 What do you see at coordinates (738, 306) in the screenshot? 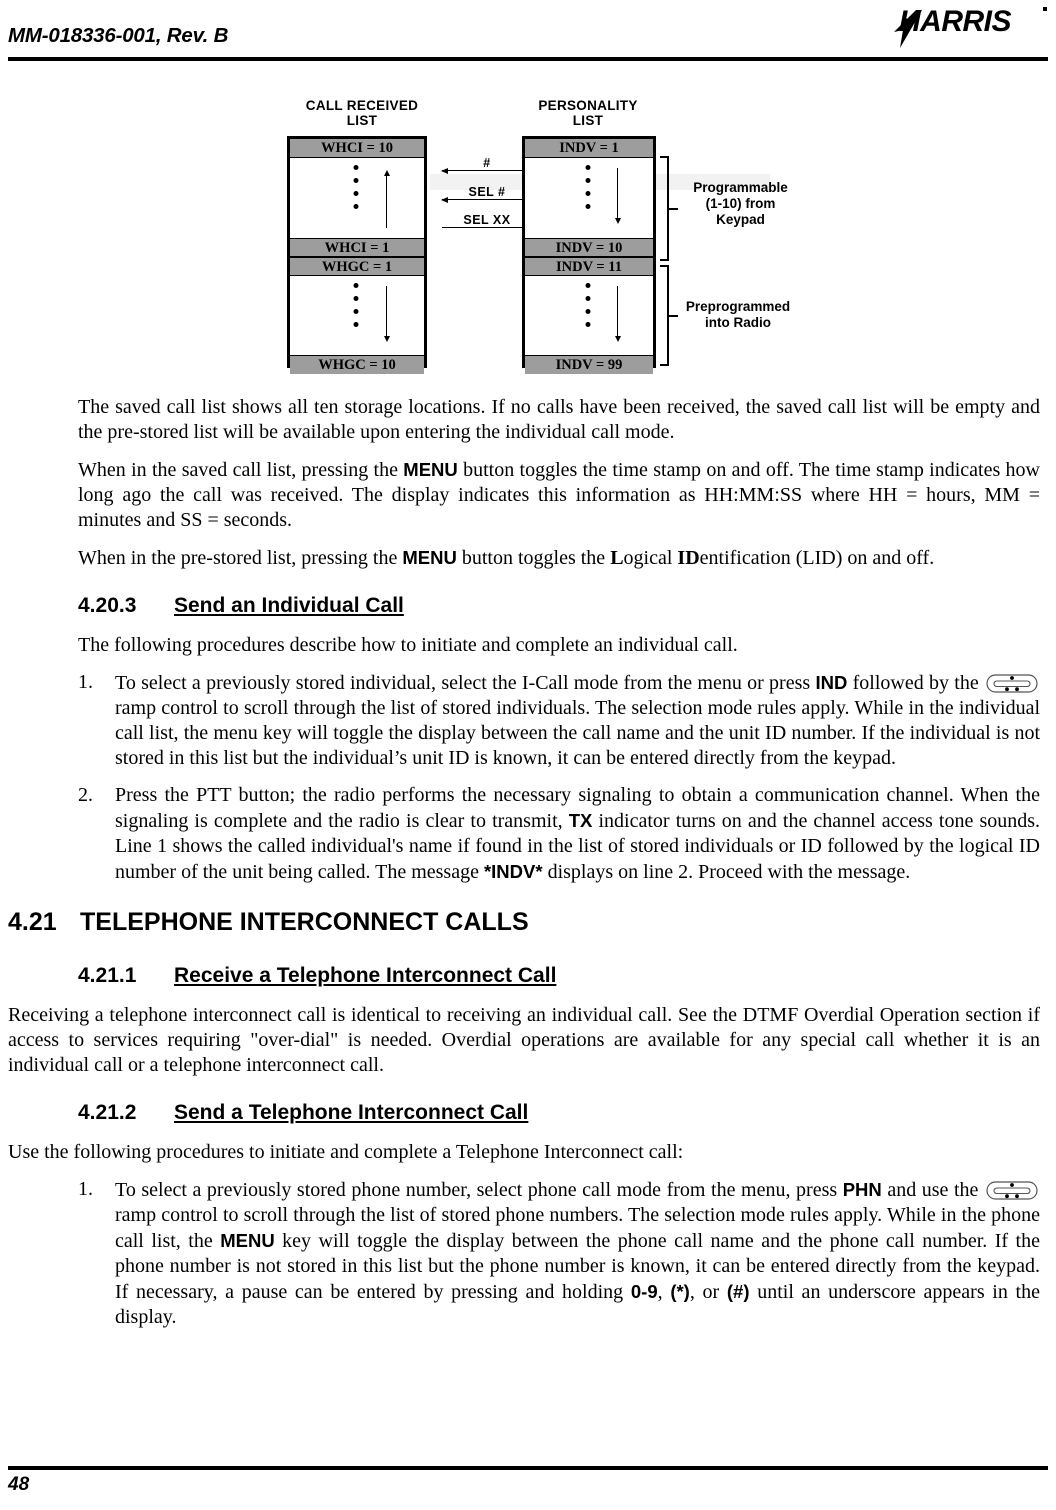
I see `preprogrammed-label-line1: Preprogrammed` at bounding box center [738, 306].